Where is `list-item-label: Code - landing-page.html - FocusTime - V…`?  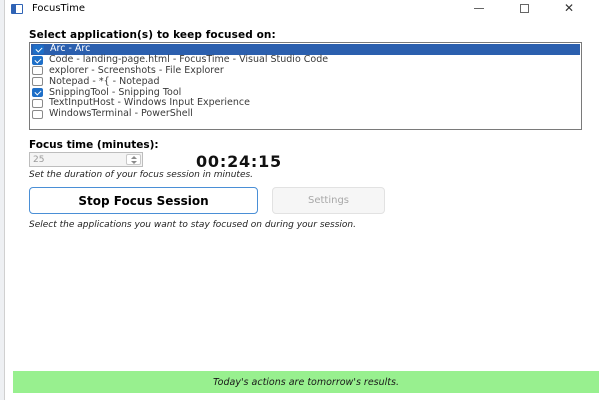
list-item-label: Code - landing-page.html - FocusTime - V… is located at coordinates (189, 60).